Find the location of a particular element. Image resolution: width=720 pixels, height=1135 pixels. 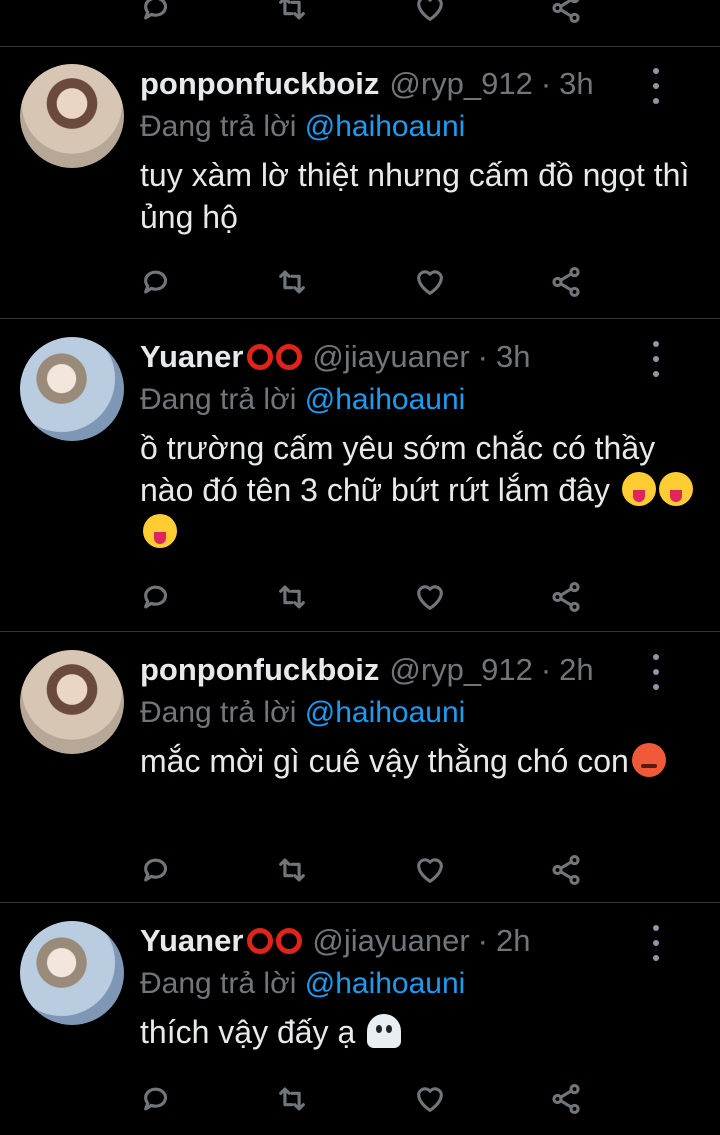

tweet-header: Yuaner @jiayuaner · 3h is located at coordinates (420, 361).